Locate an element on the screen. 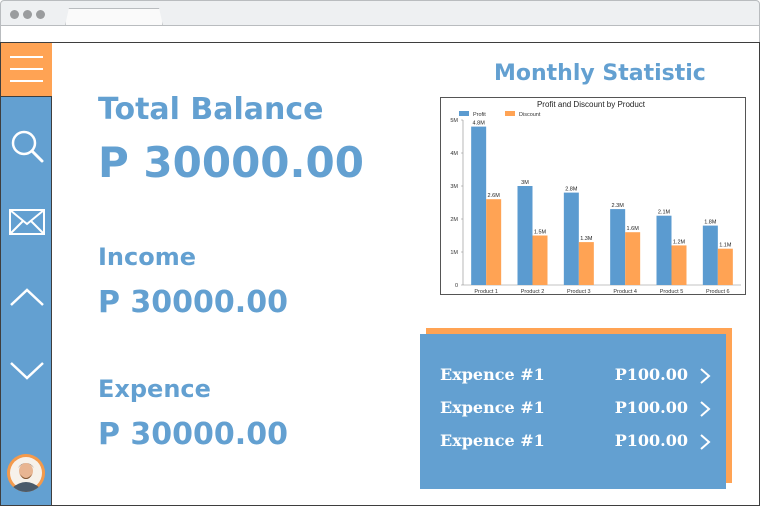 The image size is (762, 507). menu-button is located at coordinates (26, 70).